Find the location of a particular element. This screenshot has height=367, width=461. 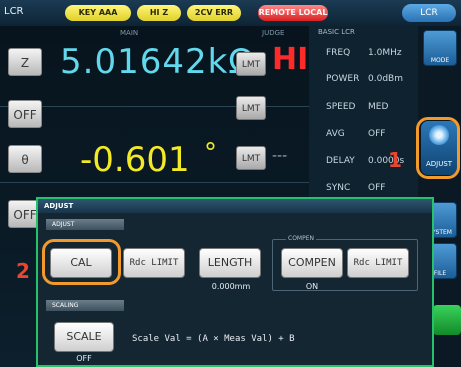

remote-local-badge: REMOTE LOCAL is located at coordinates (293, 13).